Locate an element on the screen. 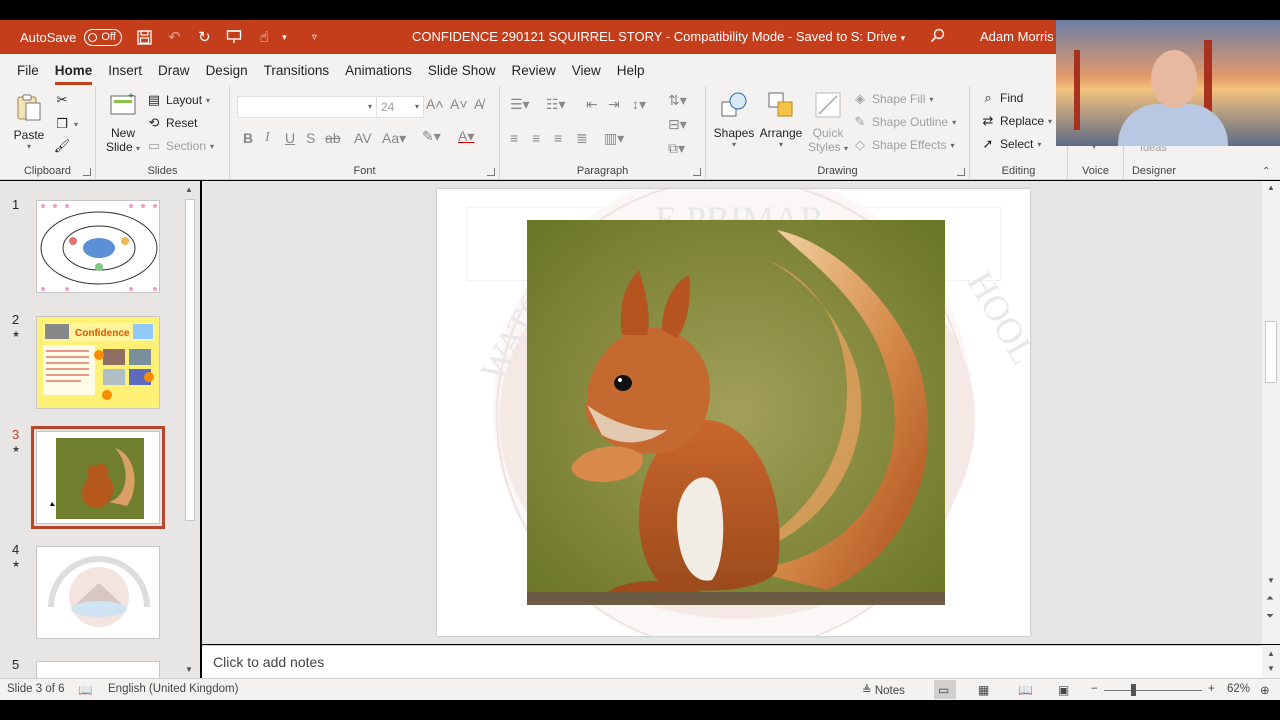 The height and width of the screenshot is (720, 1280). search-icon is located at coordinates (937, 37).